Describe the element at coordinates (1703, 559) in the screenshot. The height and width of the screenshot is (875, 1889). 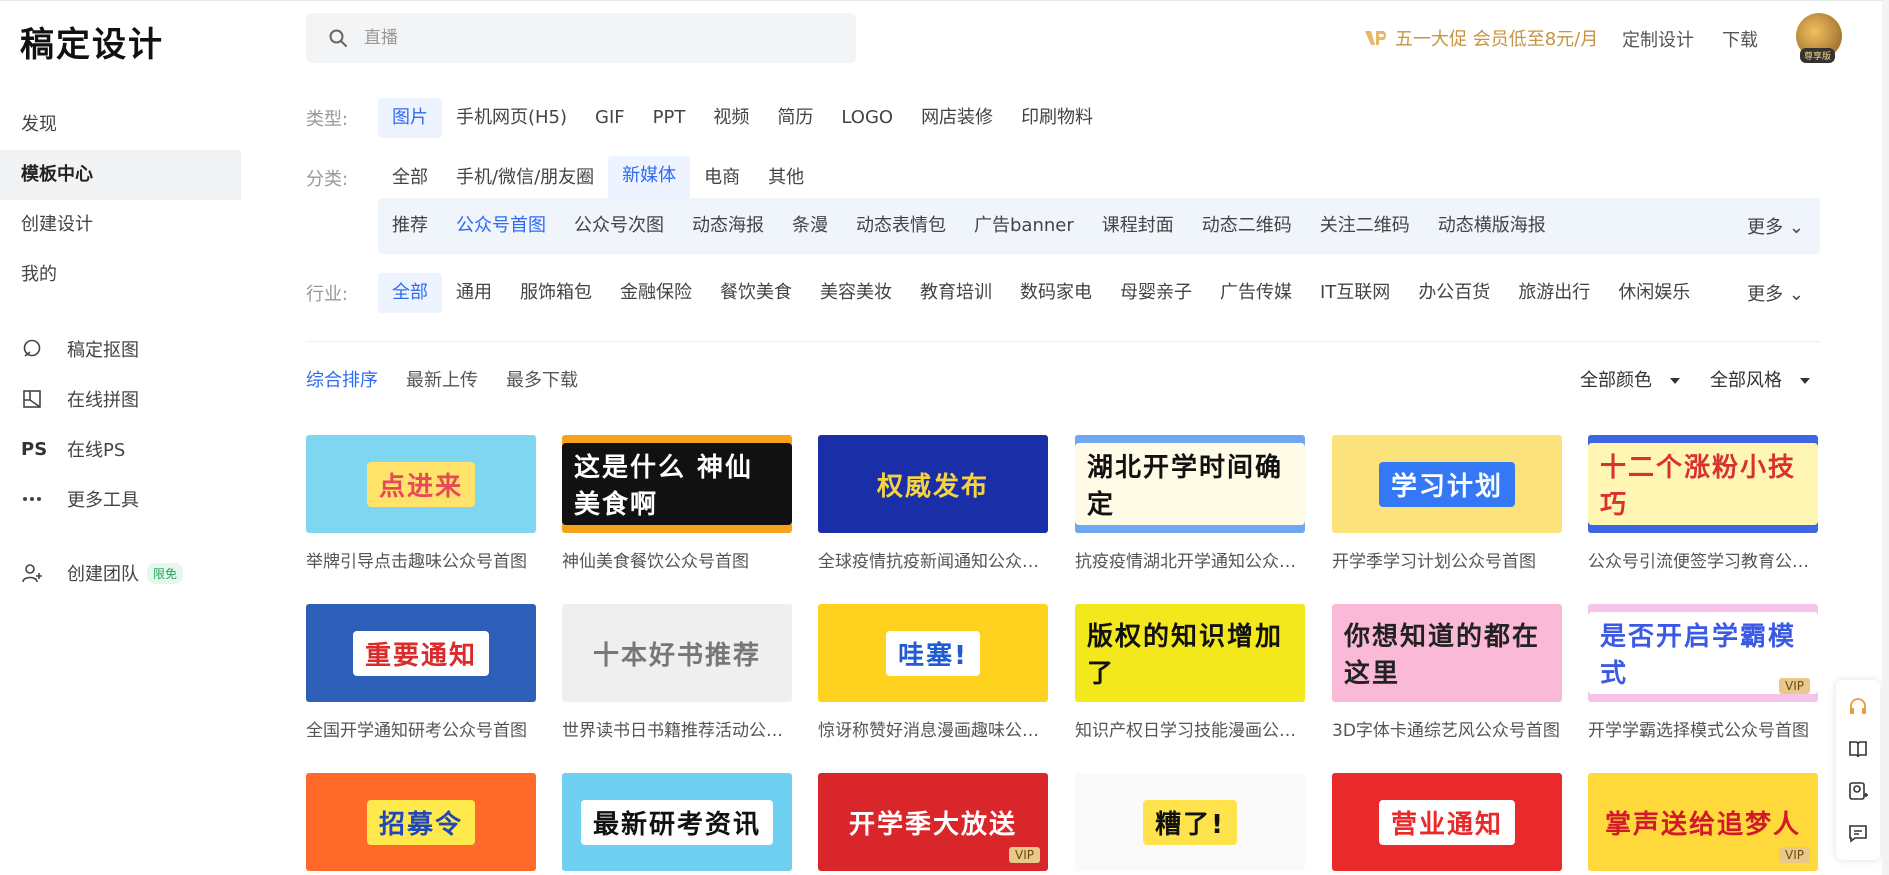
I see `template-title: 公众号引流便签学习教育公众号首图` at that location.